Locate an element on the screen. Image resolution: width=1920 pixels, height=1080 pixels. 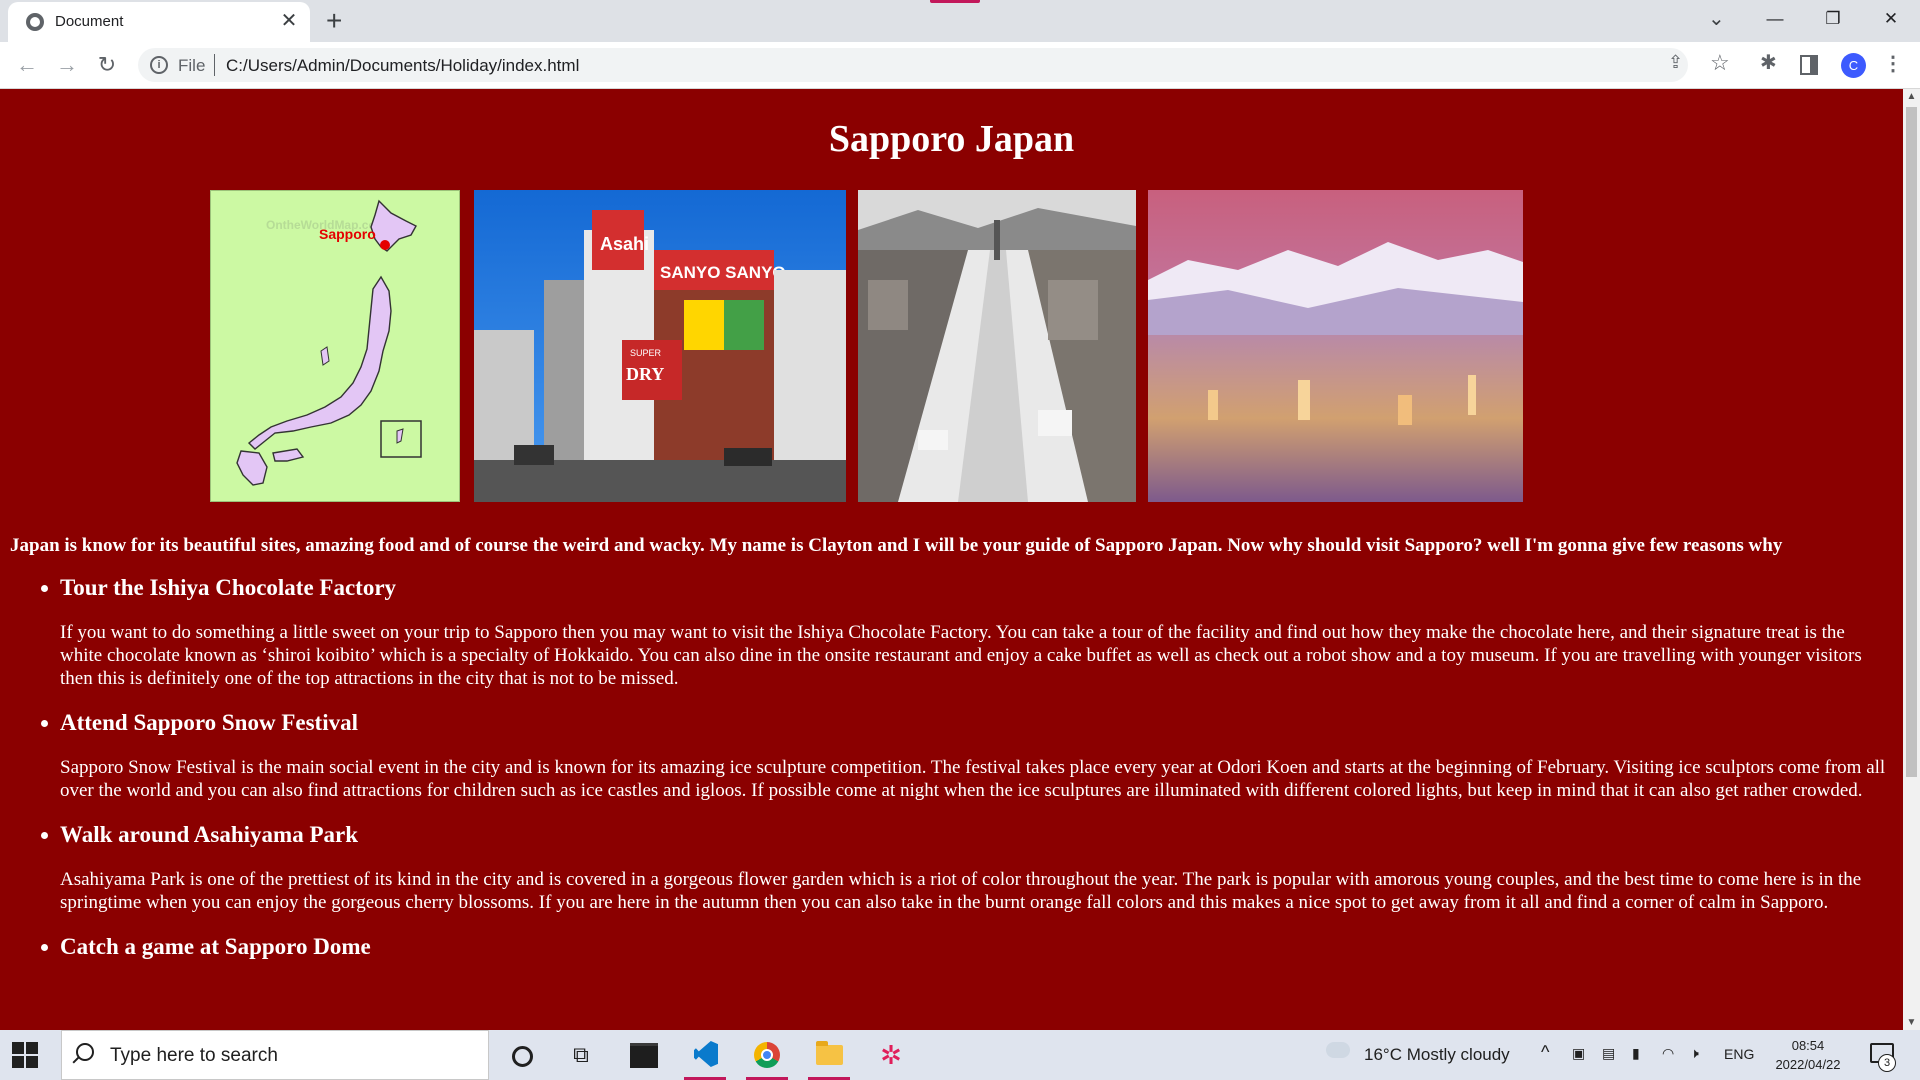
sign-sanyo: SANYO SANYO is located at coordinates (723, 272).